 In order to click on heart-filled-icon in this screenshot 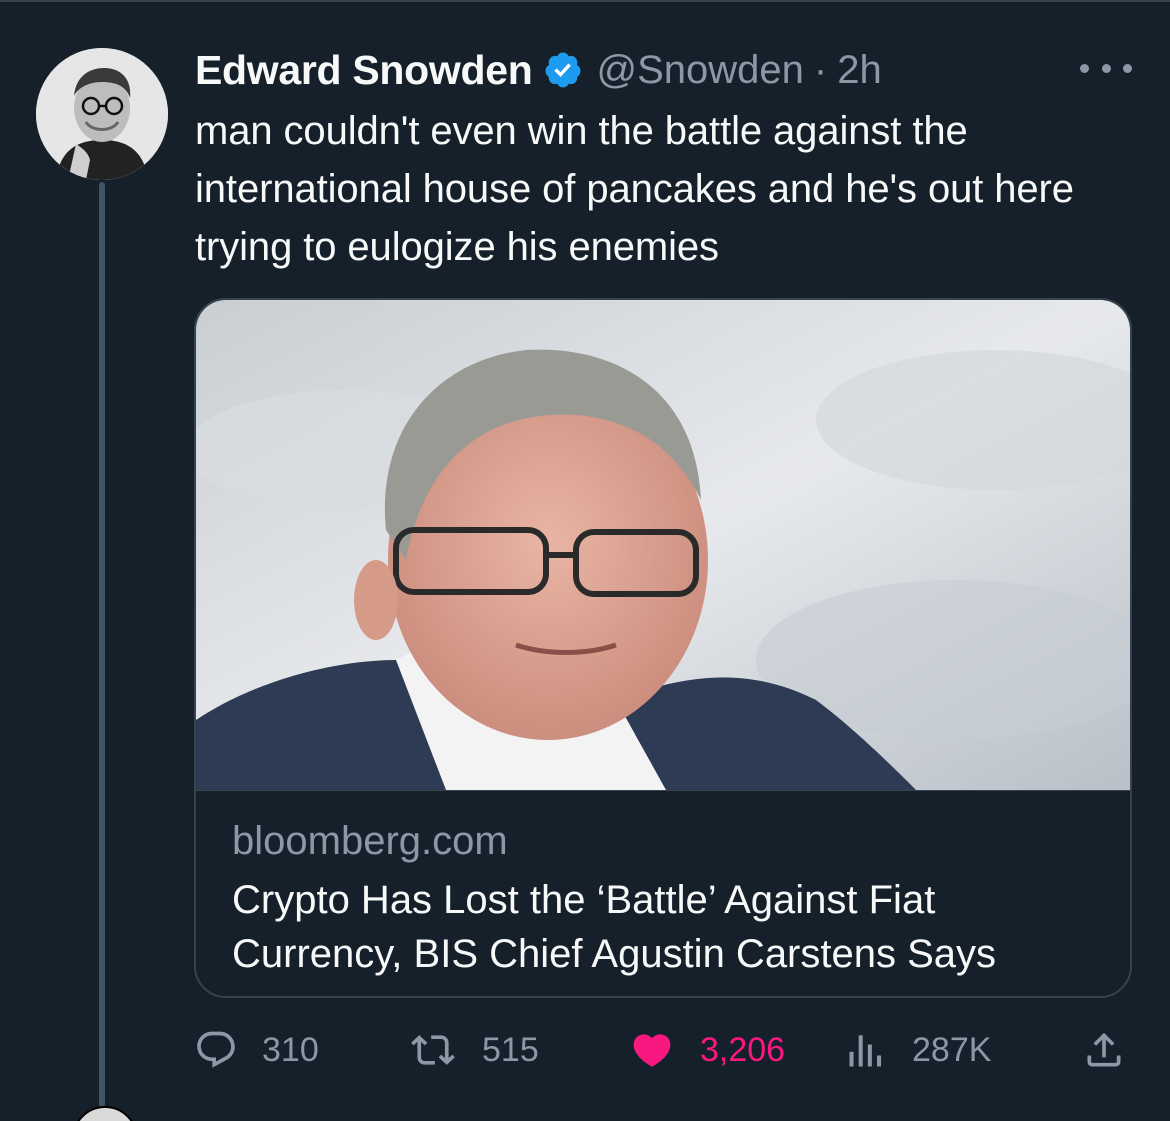, I will do `click(652, 1050)`.